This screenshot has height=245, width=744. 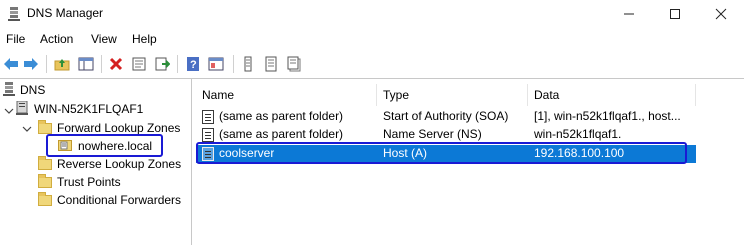 I want to click on dns-manager-app-icon, so click(x=14, y=14).